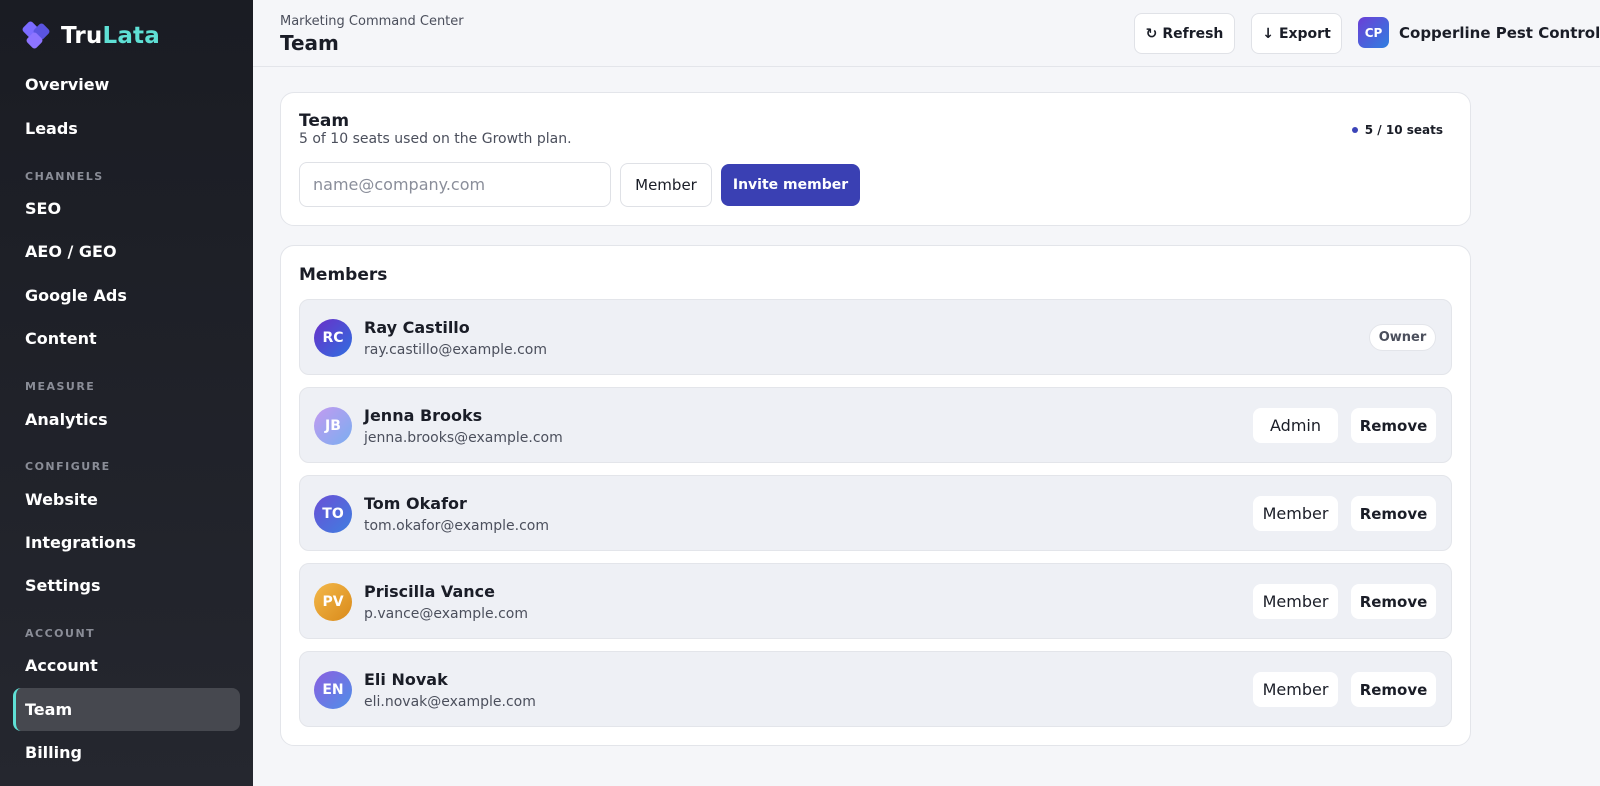 This screenshot has height=786, width=1600. I want to click on org-name: Copperline Pest Control, so click(1499, 32).